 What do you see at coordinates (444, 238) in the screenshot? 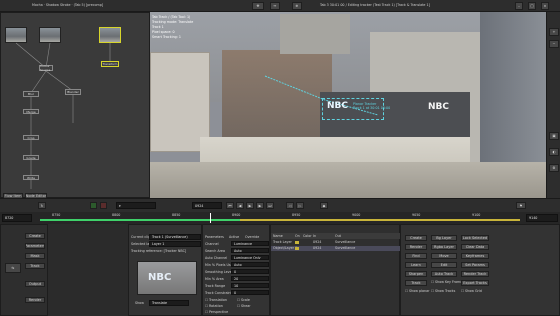
I see `action-button: Bg Layer` at bounding box center [444, 238].